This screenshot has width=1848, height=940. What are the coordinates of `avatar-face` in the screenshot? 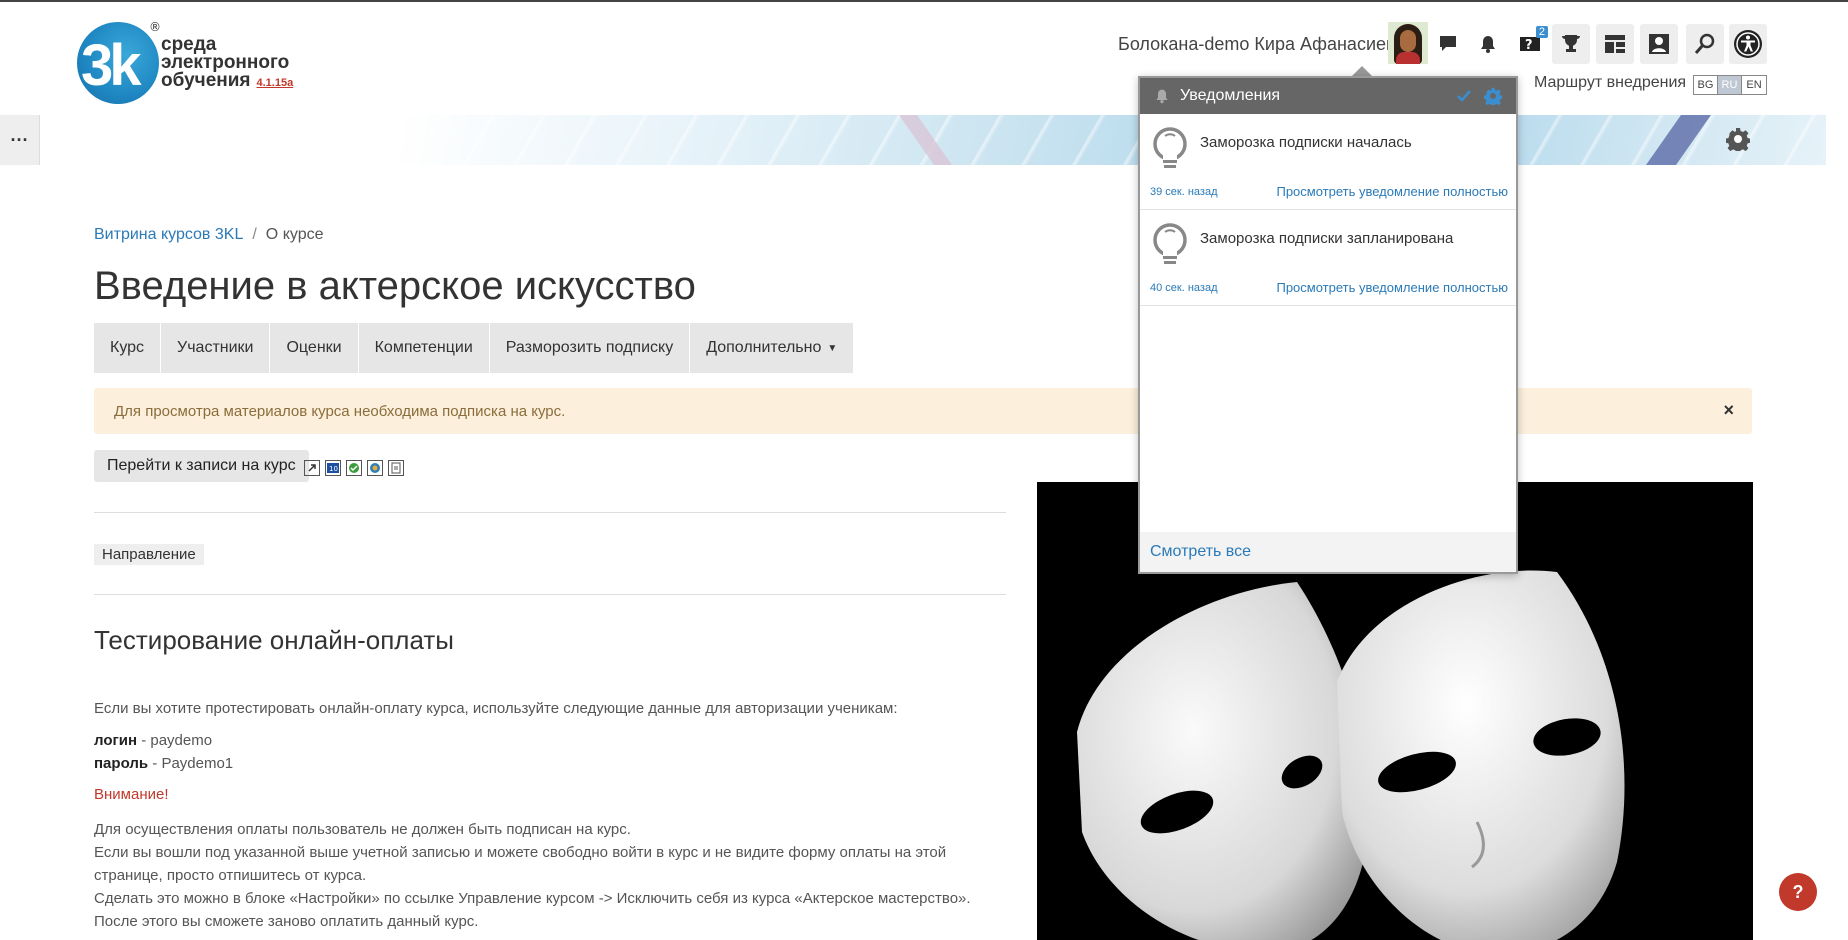 It's located at (1408, 41).